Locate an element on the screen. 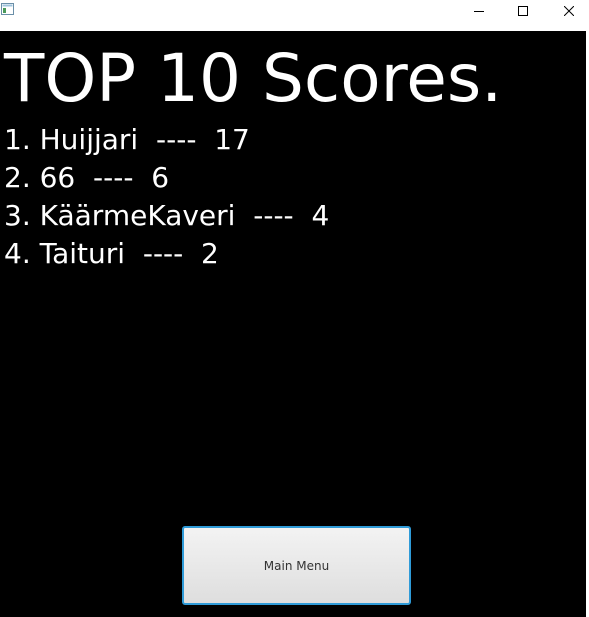 The height and width of the screenshot is (617, 589). close-button is located at coordinates (567, 11).